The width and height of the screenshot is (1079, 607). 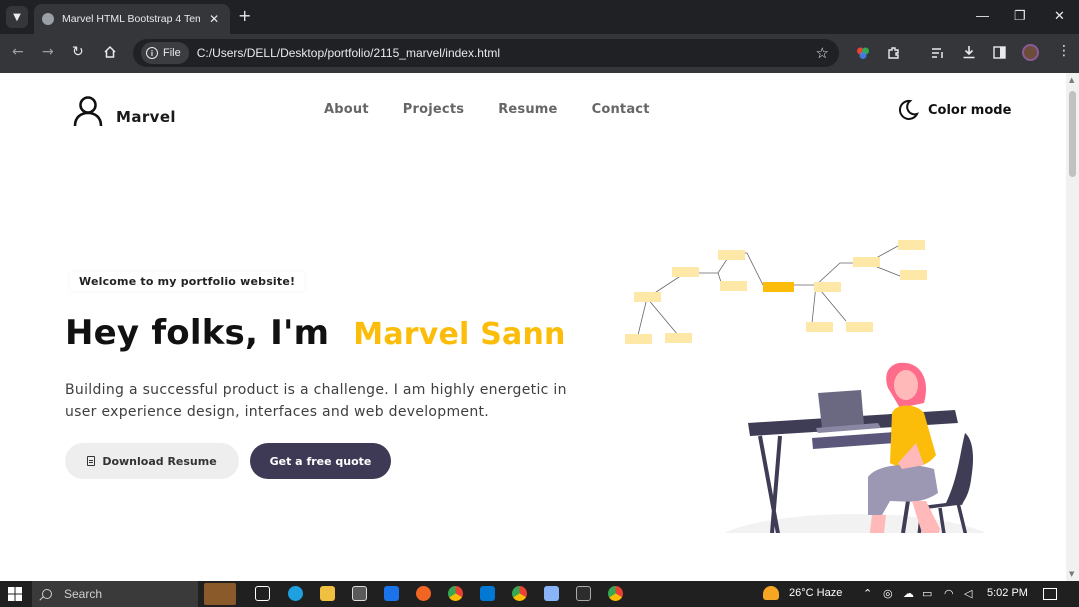 I want to click on profile-avatar, so click(x=1030, y=52).